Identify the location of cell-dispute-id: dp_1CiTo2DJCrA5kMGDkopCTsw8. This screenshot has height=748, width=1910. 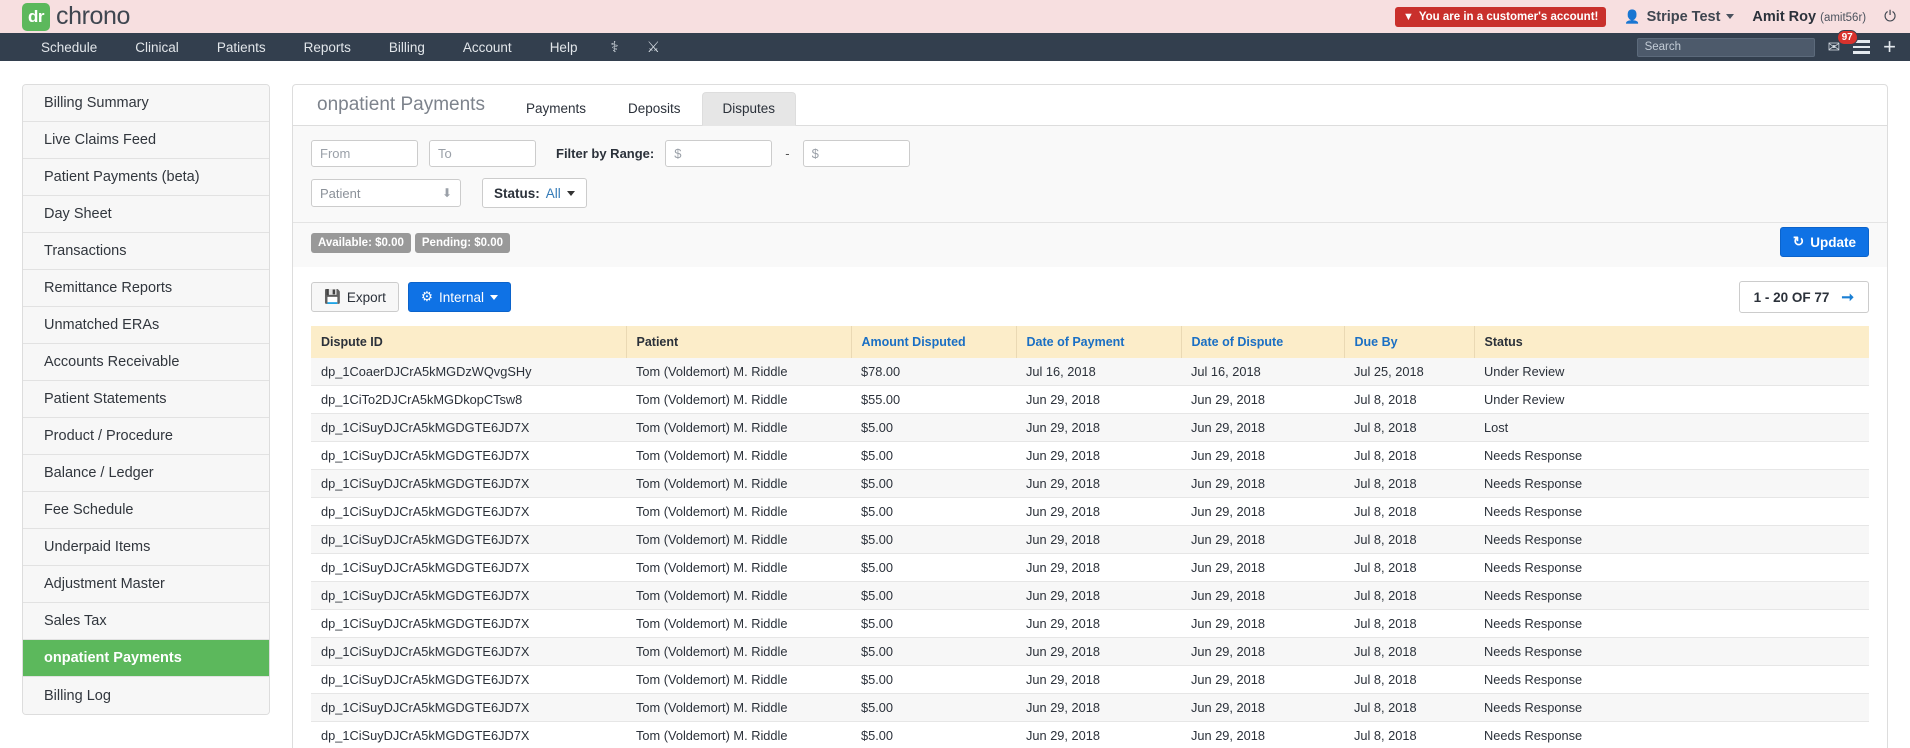
(468, 399).